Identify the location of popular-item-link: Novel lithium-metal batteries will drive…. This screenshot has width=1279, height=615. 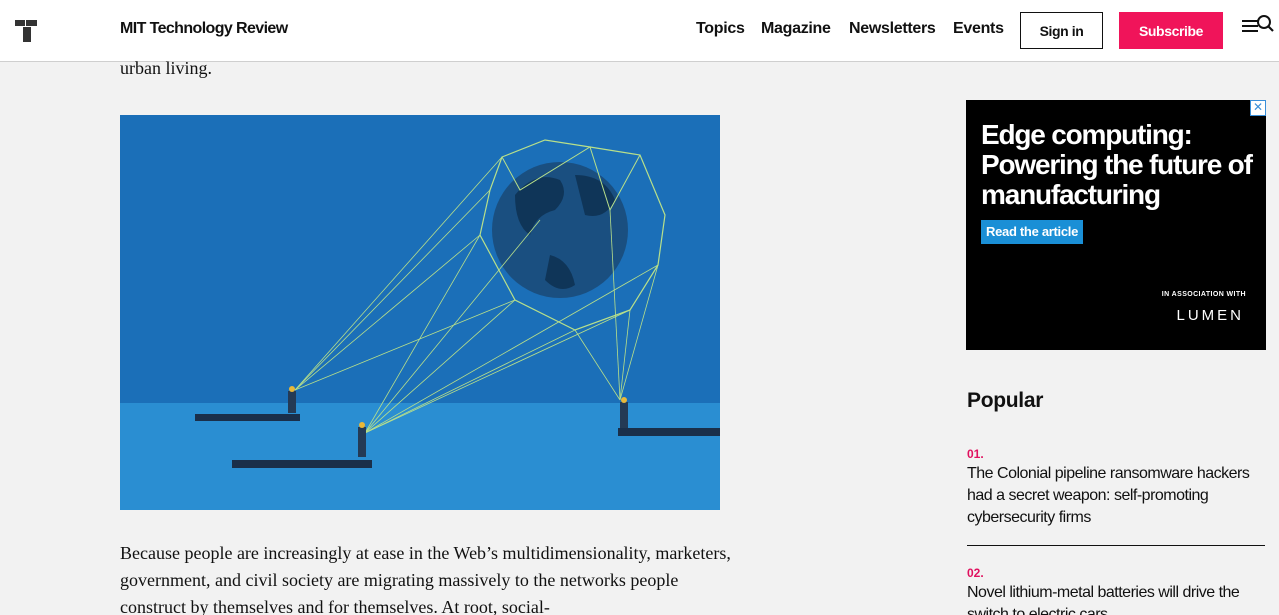
(1113, 598).